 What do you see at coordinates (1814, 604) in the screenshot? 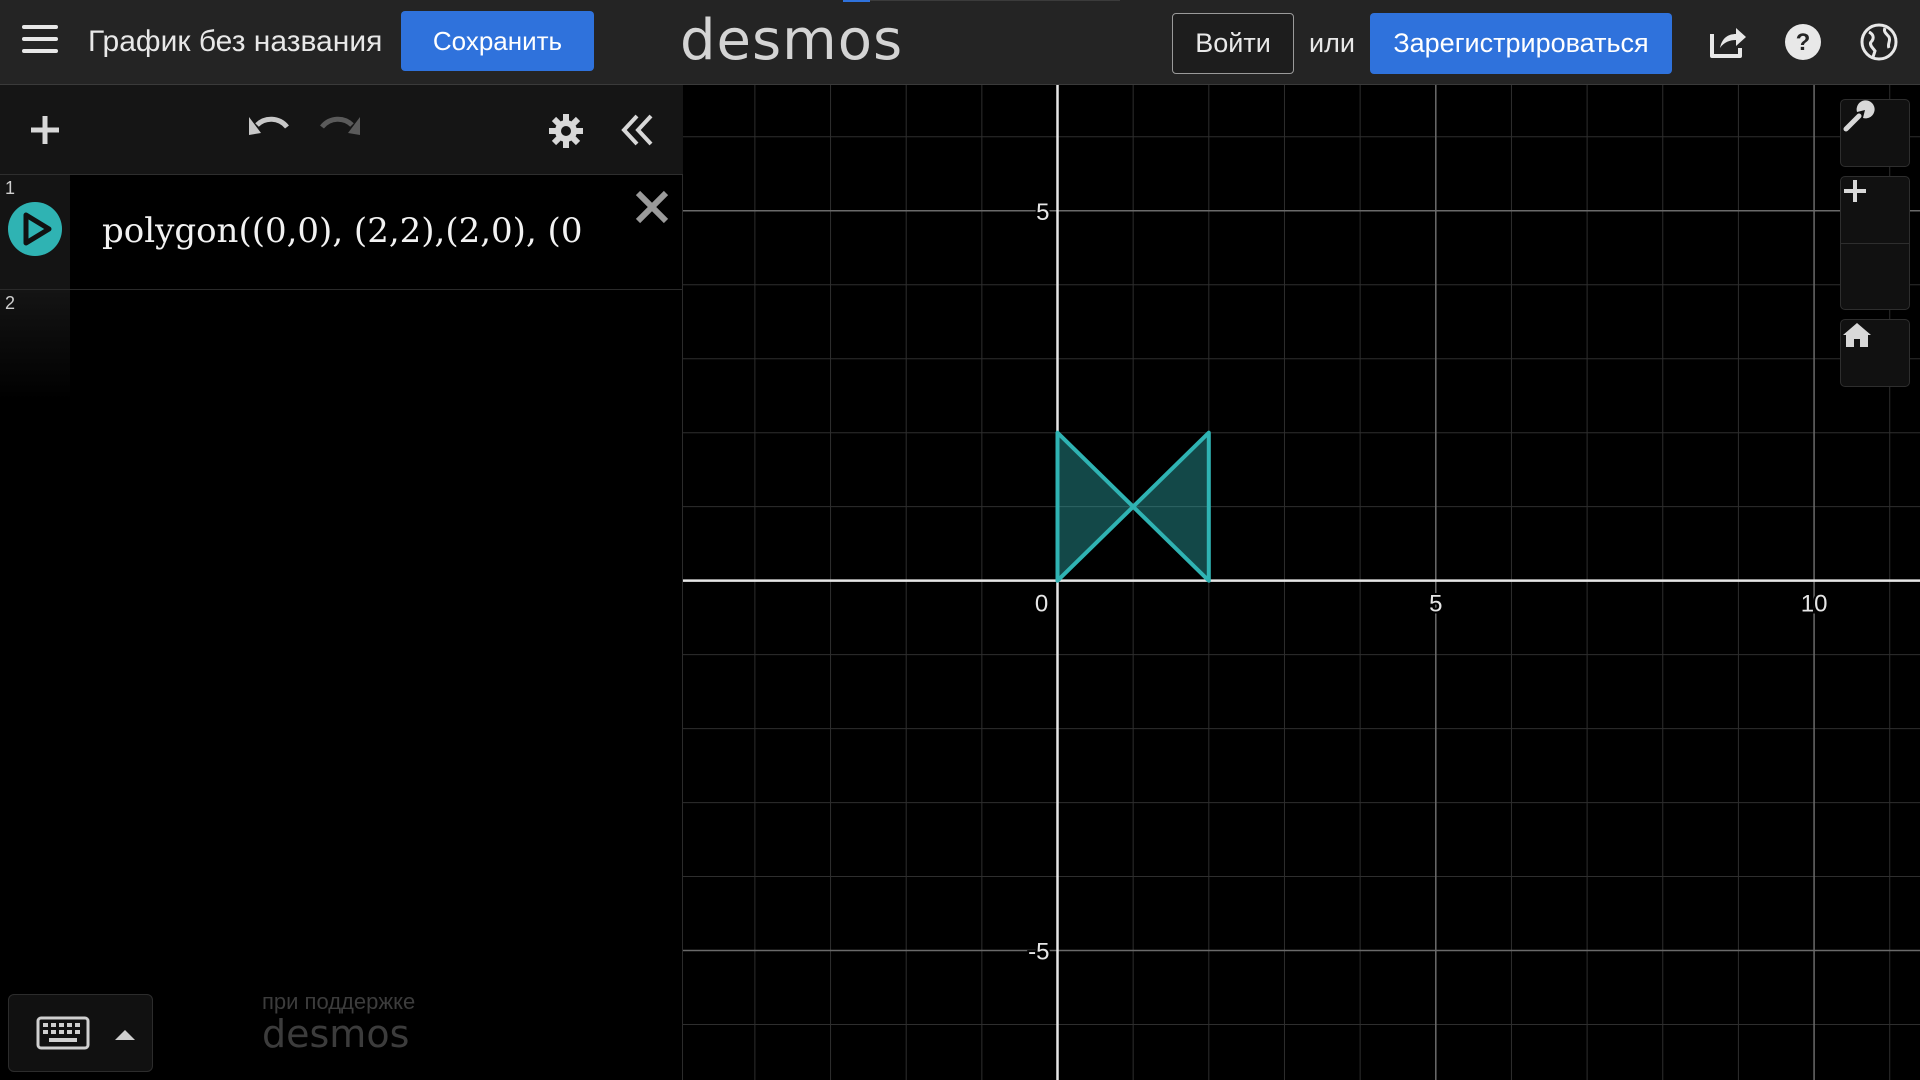
I see `x-tick-label: 10` at bounding box center [1814, 604].